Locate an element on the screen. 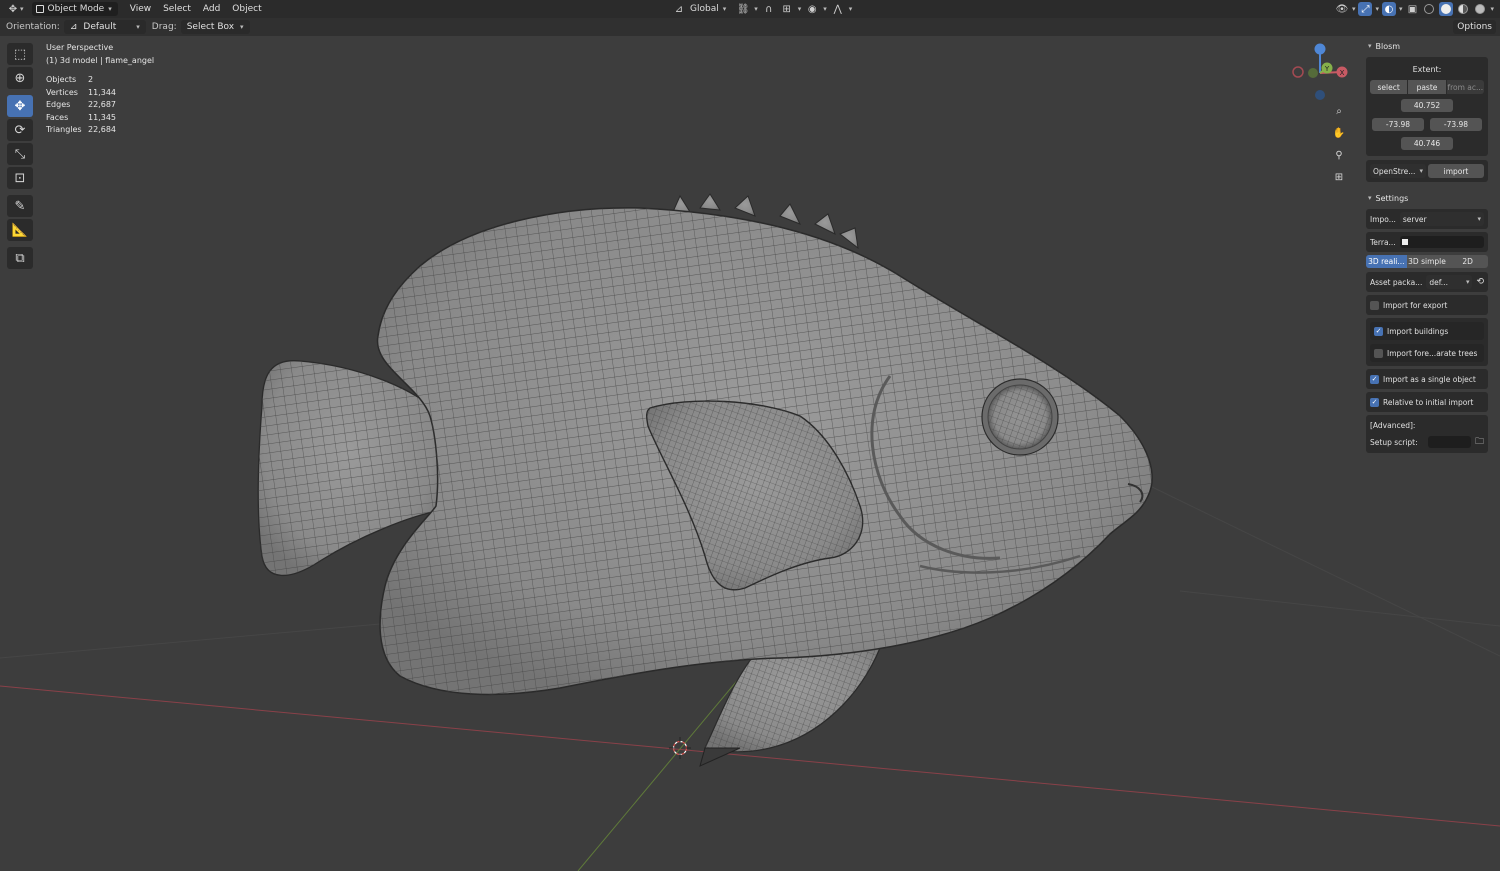 The width and height of the screenshot is (1500, 871). active-object-line: (1) 3d model | flame_angel is located at coordinates (100, 60).